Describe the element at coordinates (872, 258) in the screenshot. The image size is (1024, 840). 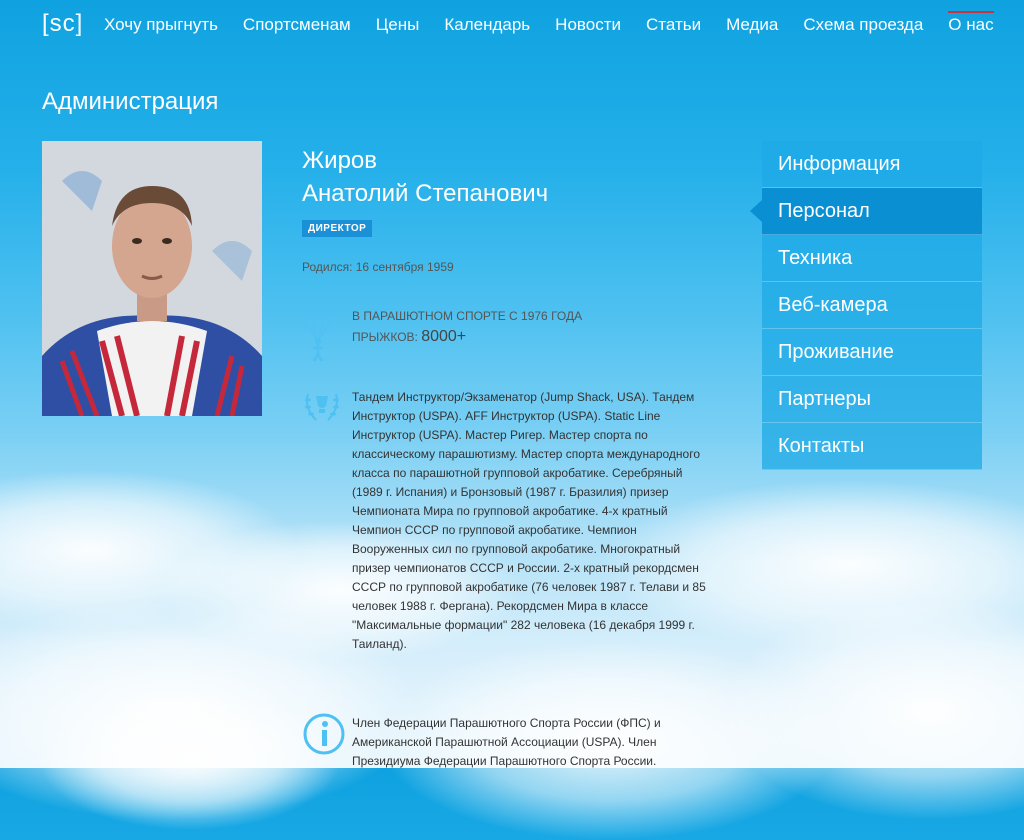
I see `sidebar-item-equipment: Техника` at that location.